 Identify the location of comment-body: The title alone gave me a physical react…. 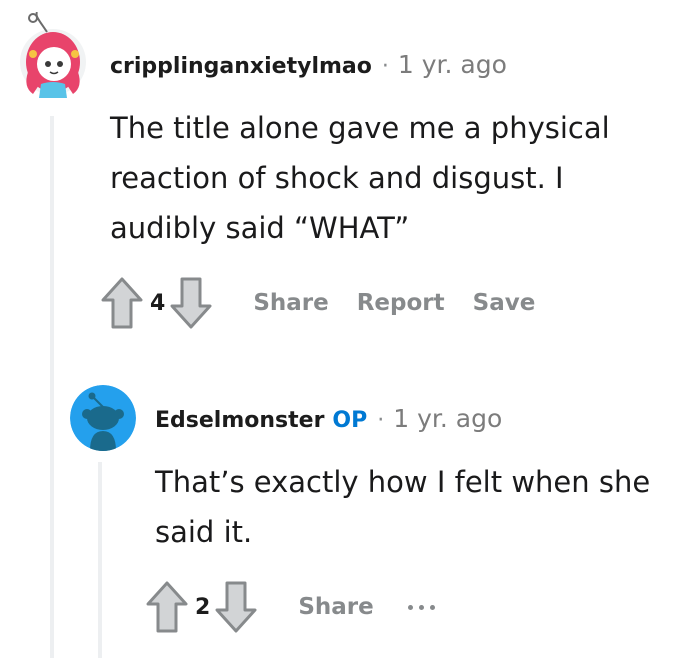
(360, 178).